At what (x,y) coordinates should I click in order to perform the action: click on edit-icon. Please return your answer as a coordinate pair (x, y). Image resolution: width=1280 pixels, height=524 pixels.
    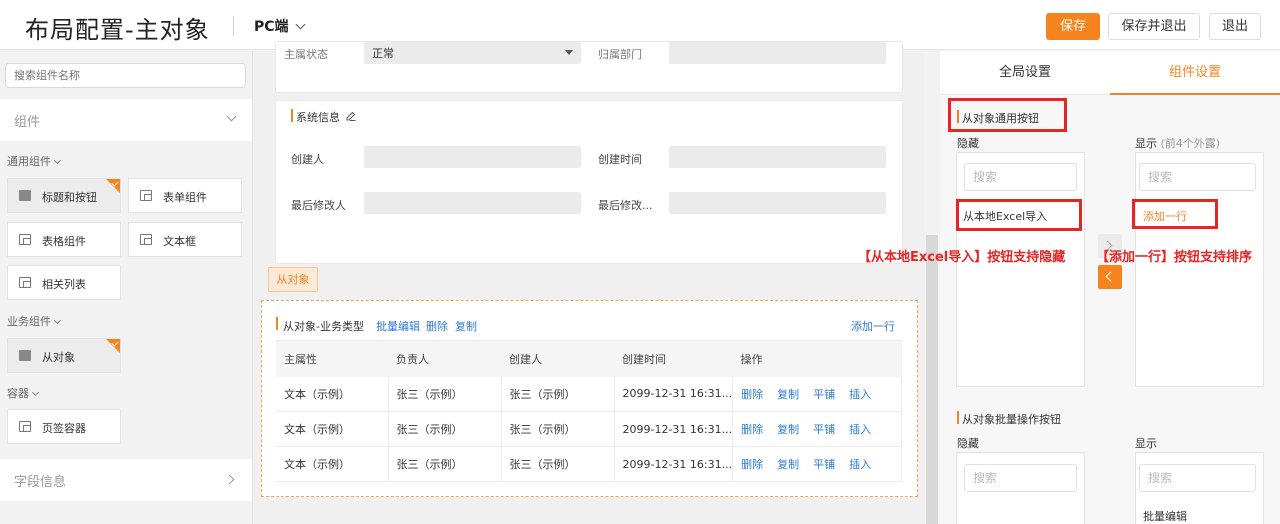
    Looking at the image, I should click on (351, 116).